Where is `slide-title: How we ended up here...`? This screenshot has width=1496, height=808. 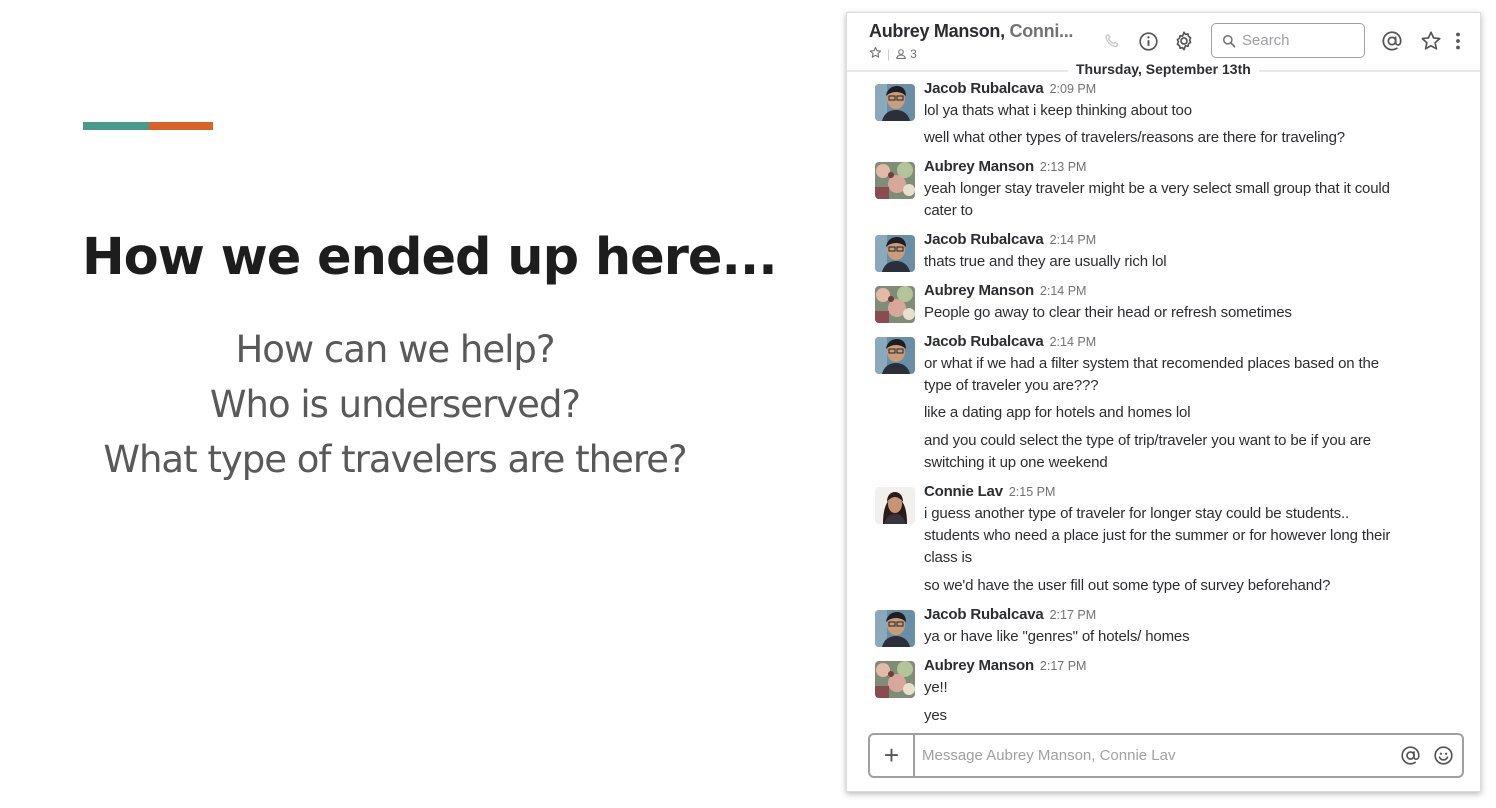
slide-title: How we ended up here... is located at coordinates (430, 257).